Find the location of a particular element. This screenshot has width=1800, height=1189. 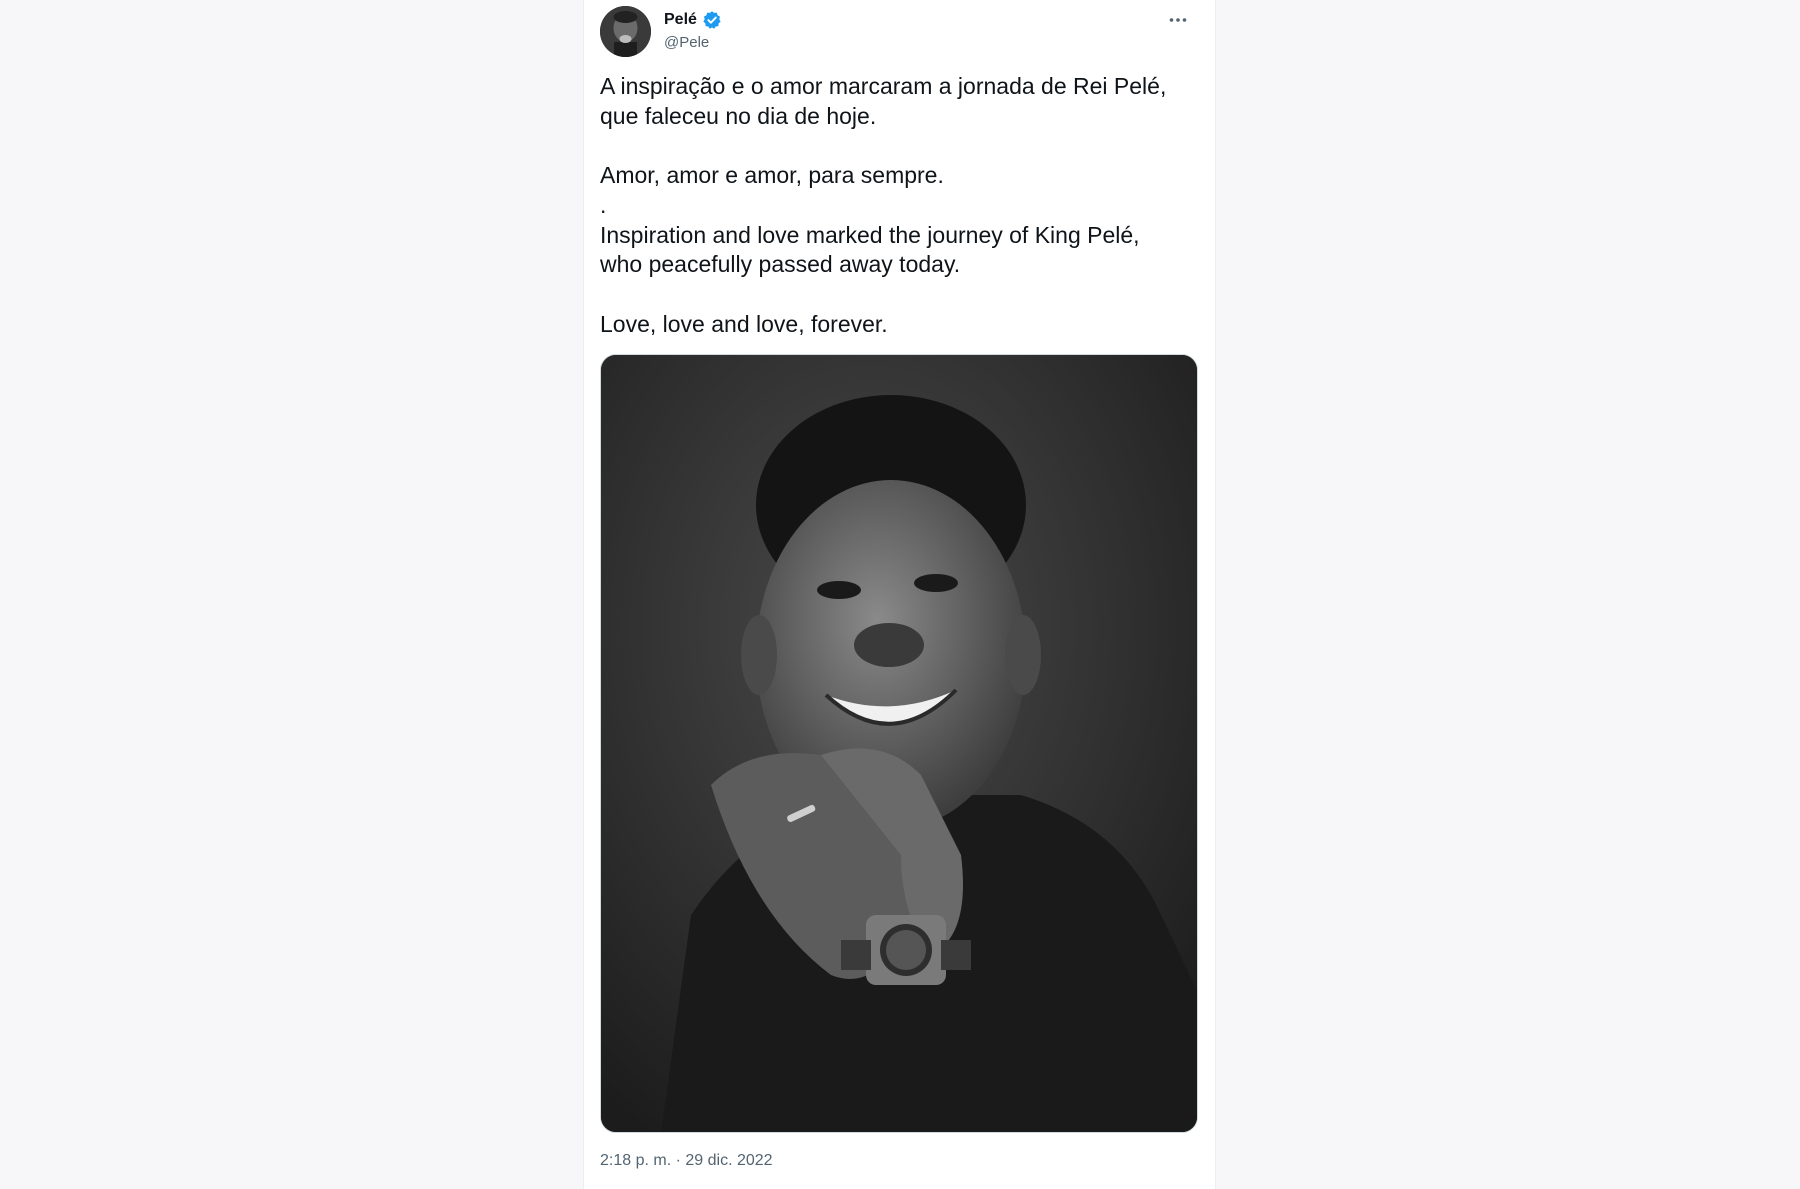

author-block: Pelé @Pele is located at coordinates (693, 31).